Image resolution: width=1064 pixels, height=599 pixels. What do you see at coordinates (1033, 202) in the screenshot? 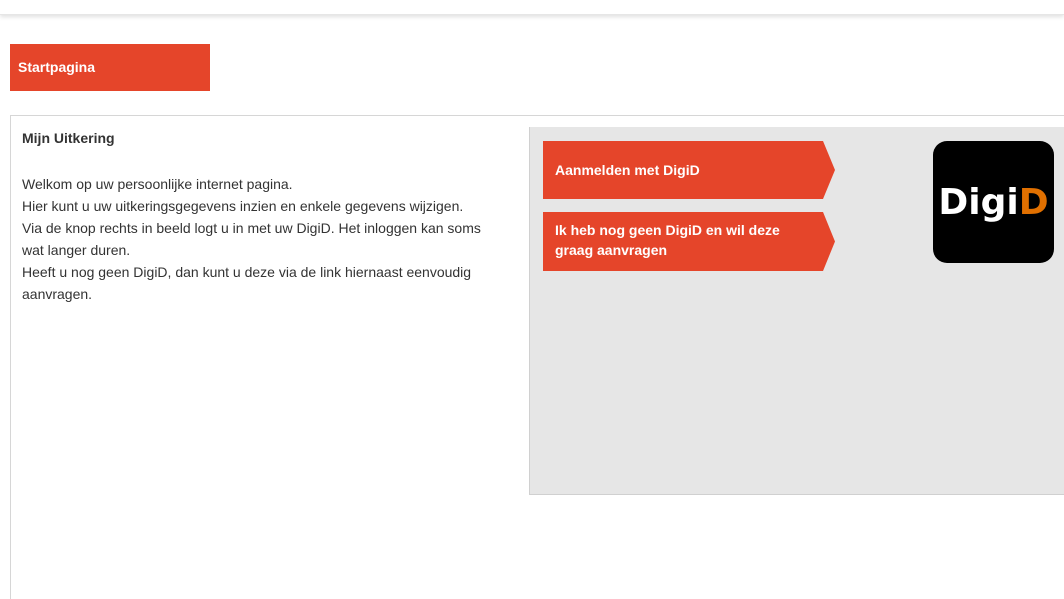
I see `digid-logo-text-orange: D` at bounding box center [1033, 202].